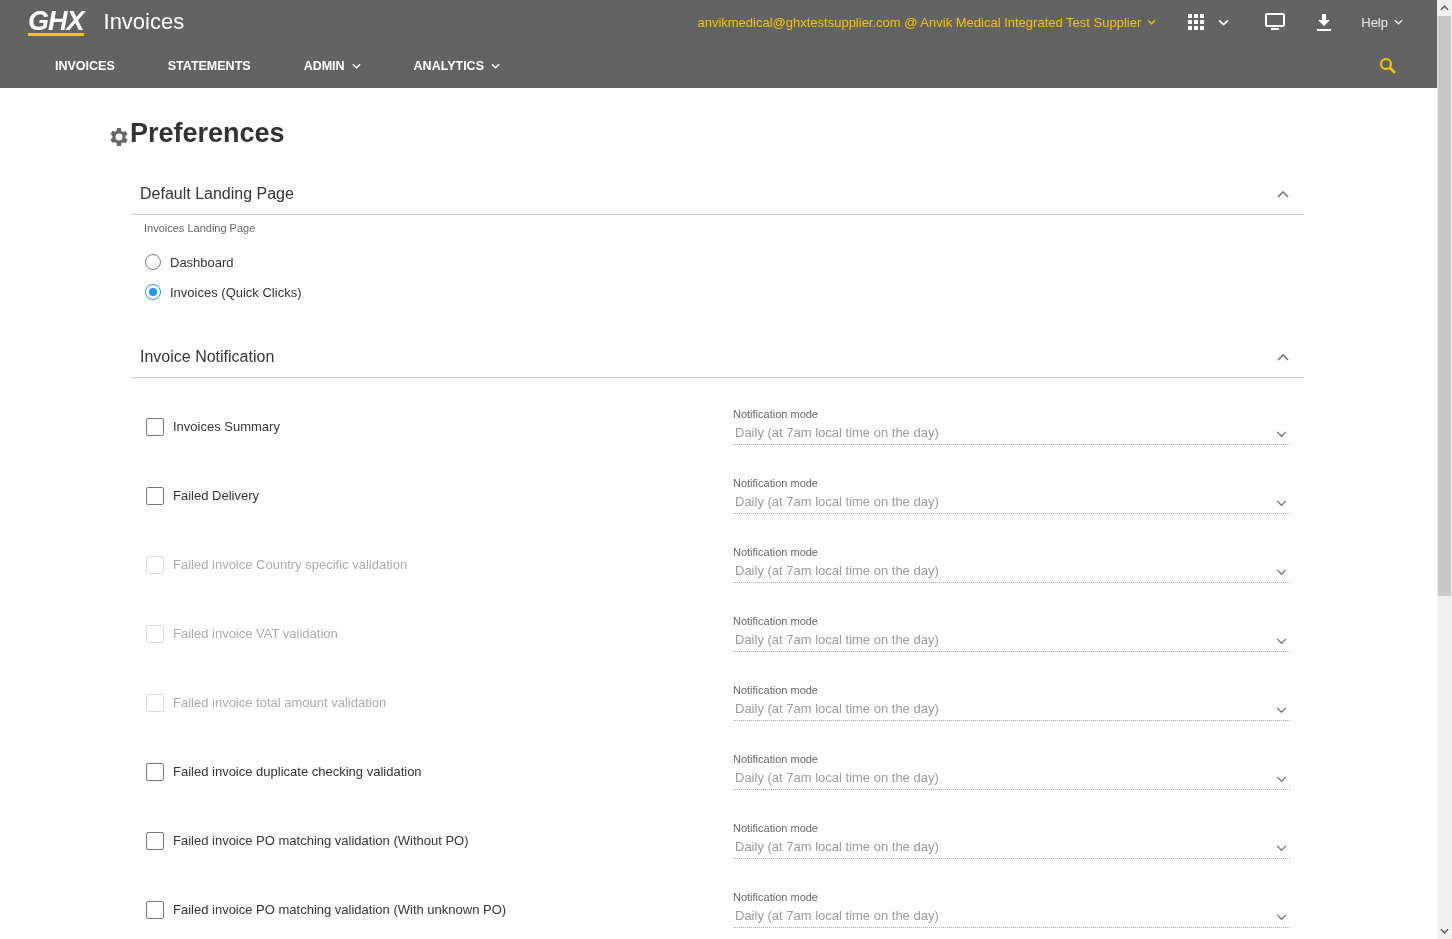  What do you see at coordinates (85, 66) in the screenshot?
I see `nav-tab: INVOICES` at bounding box center [85, 66].